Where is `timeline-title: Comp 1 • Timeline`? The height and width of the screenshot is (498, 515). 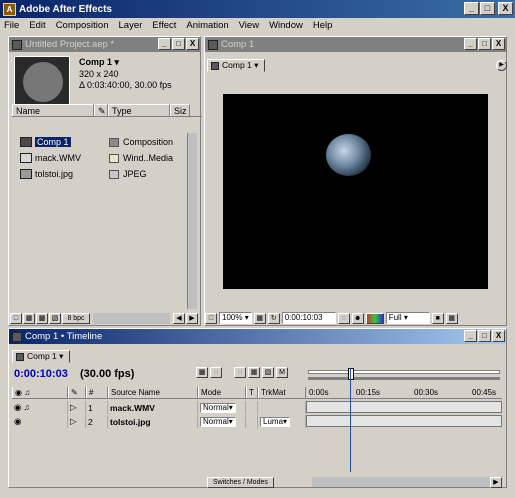 timeline-title: Comp 1 • Timeline is located at coordinates (64, 336).